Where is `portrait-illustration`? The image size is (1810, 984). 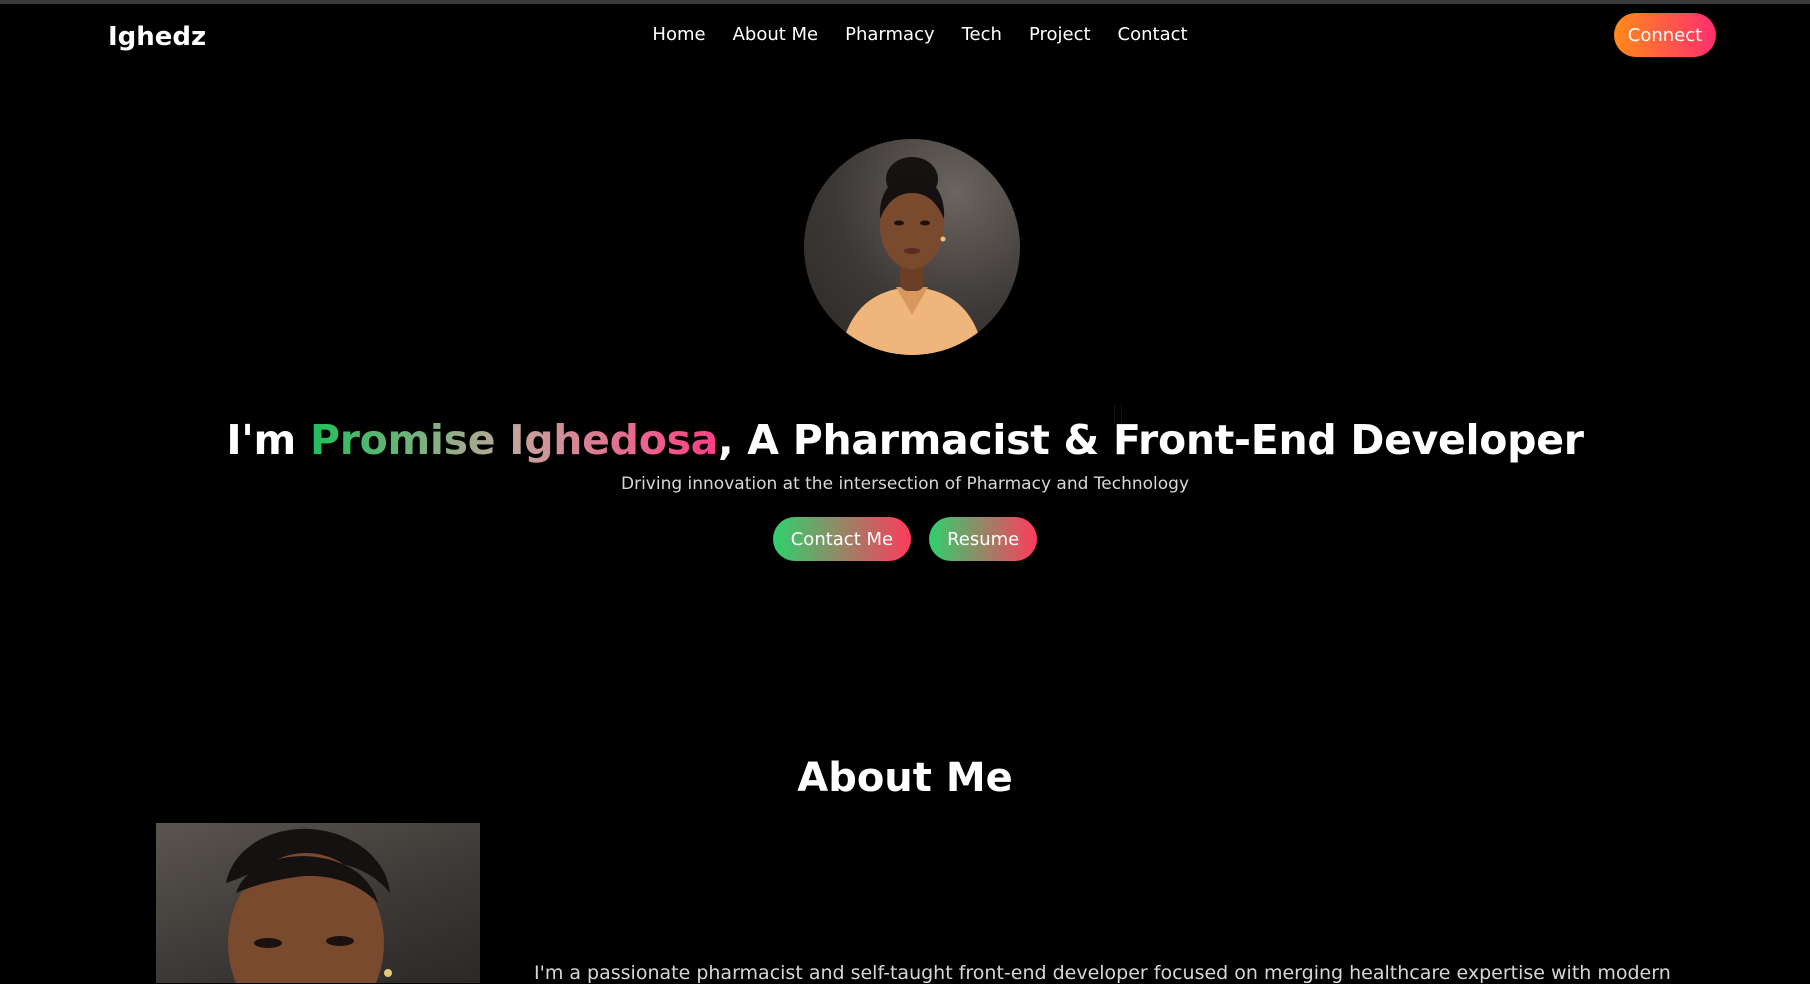
portrait-illustration is located at coordinates (912, 256).